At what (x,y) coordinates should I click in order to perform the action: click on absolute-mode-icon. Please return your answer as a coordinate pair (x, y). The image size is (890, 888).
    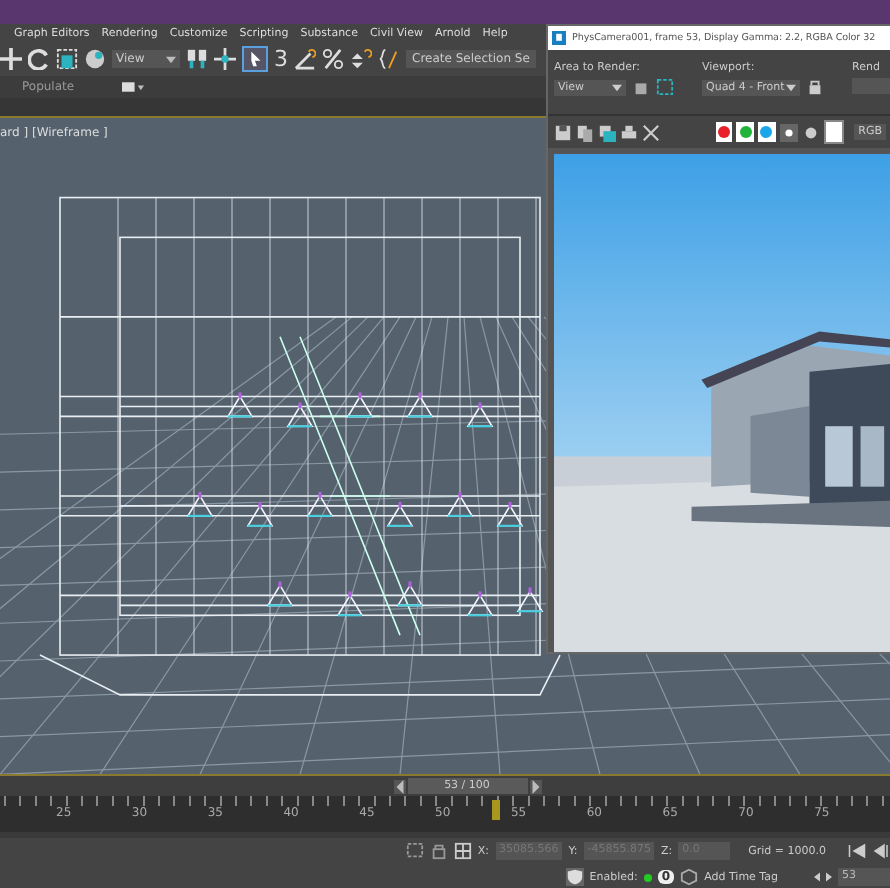
    Looking at the image, I should click on (462, 851).